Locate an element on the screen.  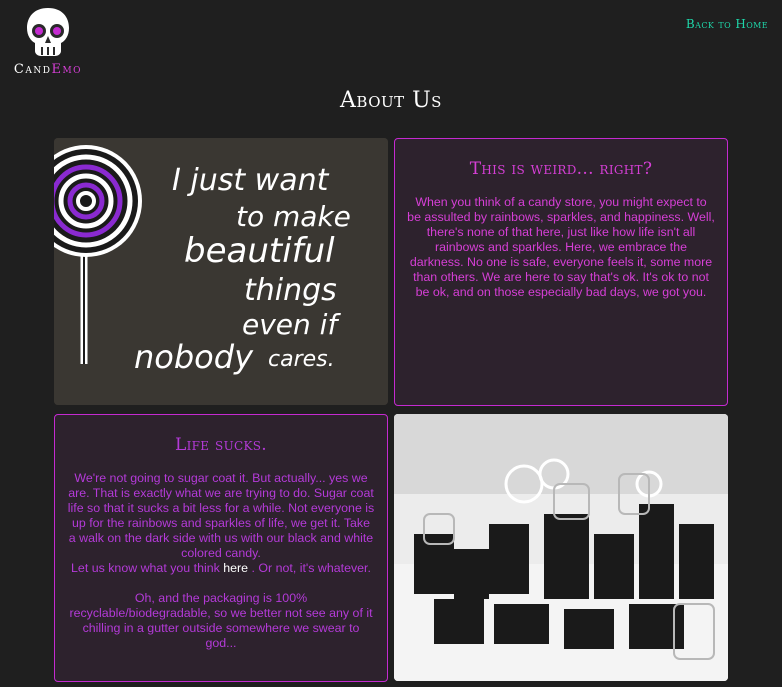
svg-text: cares. is located at coordinates (301, 359).